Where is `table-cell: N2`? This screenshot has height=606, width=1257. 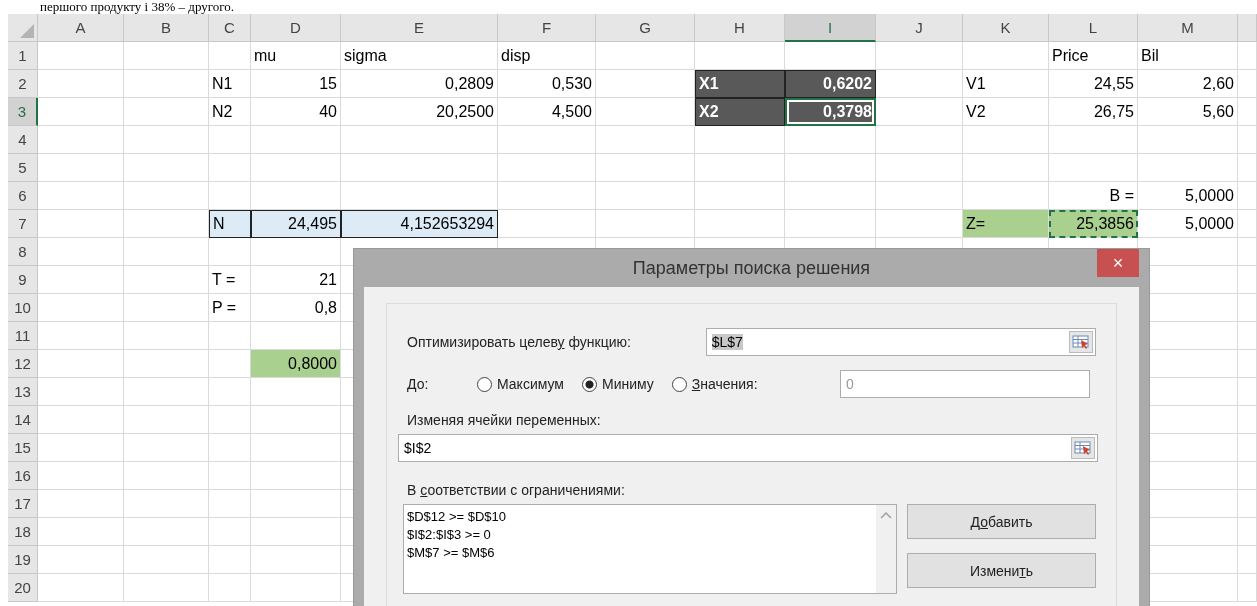
table-cell: N2 is located at coordinates (230, 112).